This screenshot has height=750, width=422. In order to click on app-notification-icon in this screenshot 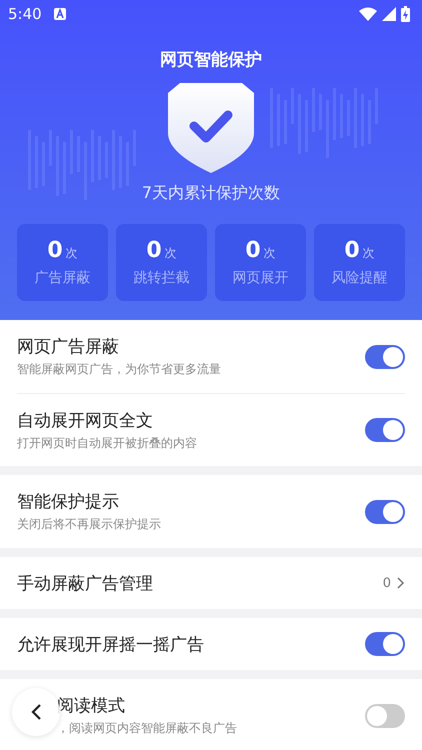, I will do `click(60, 14)`.